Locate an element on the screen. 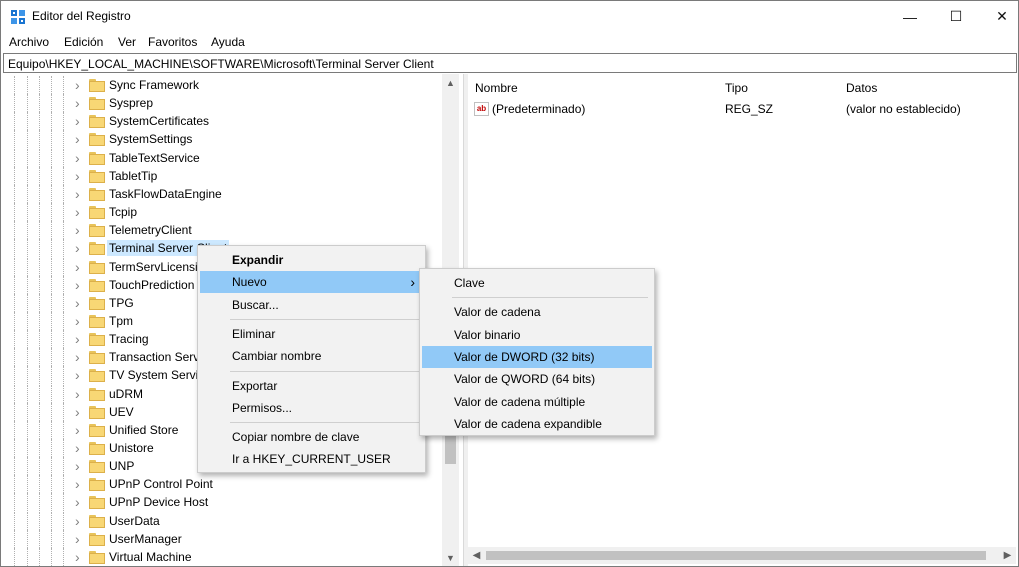 The width and height of the screenshot is (1019, 567). tree-item-label: UEV is located at coordinates (121, 411).